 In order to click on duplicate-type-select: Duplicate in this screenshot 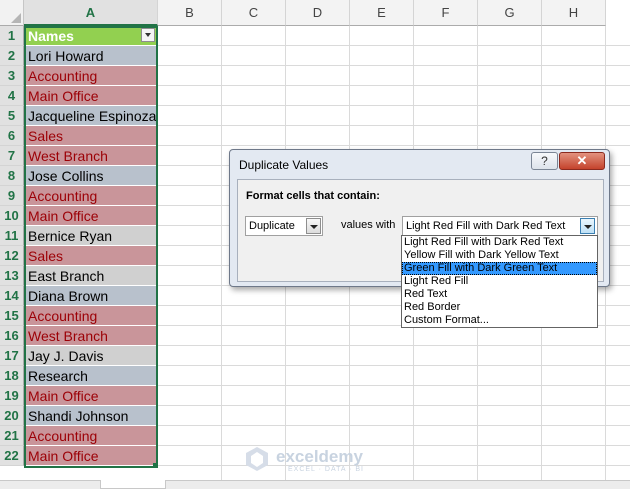, I will do `click(284, 226)`.